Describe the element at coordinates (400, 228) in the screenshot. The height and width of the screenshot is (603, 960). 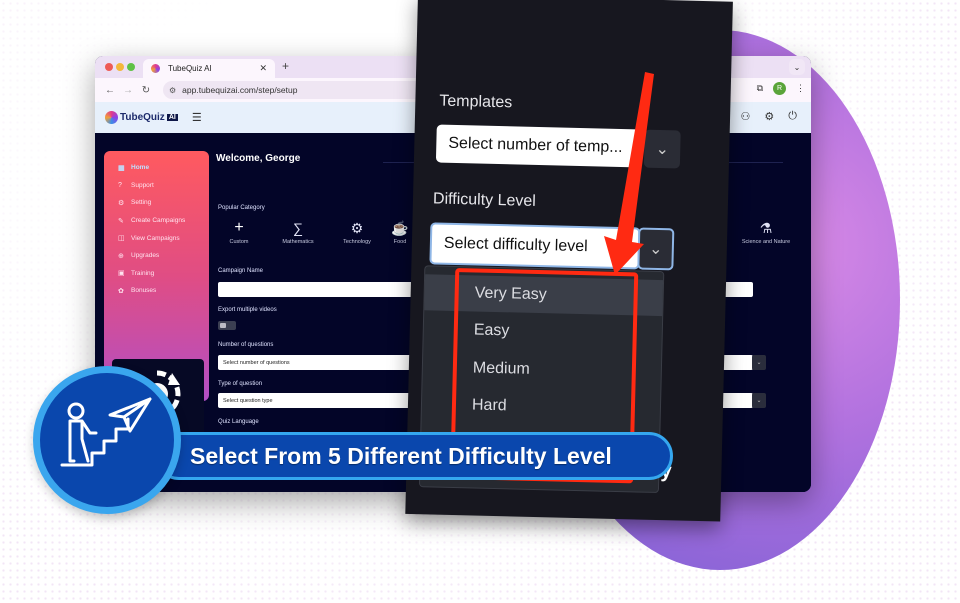
I see `food-icon: ☕` at that location.